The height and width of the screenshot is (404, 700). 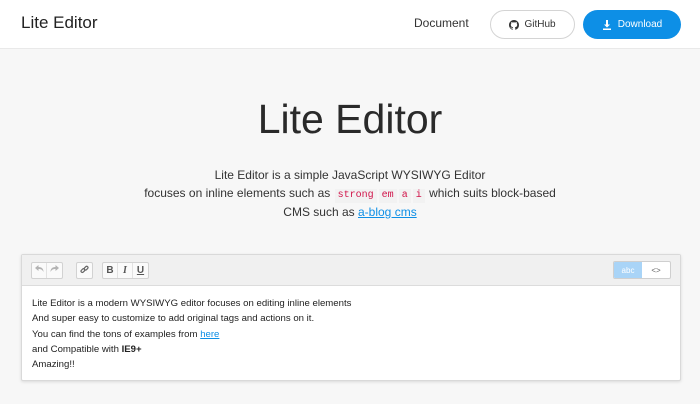 I want to click on italic-button: I, so click(x=125, y=270).